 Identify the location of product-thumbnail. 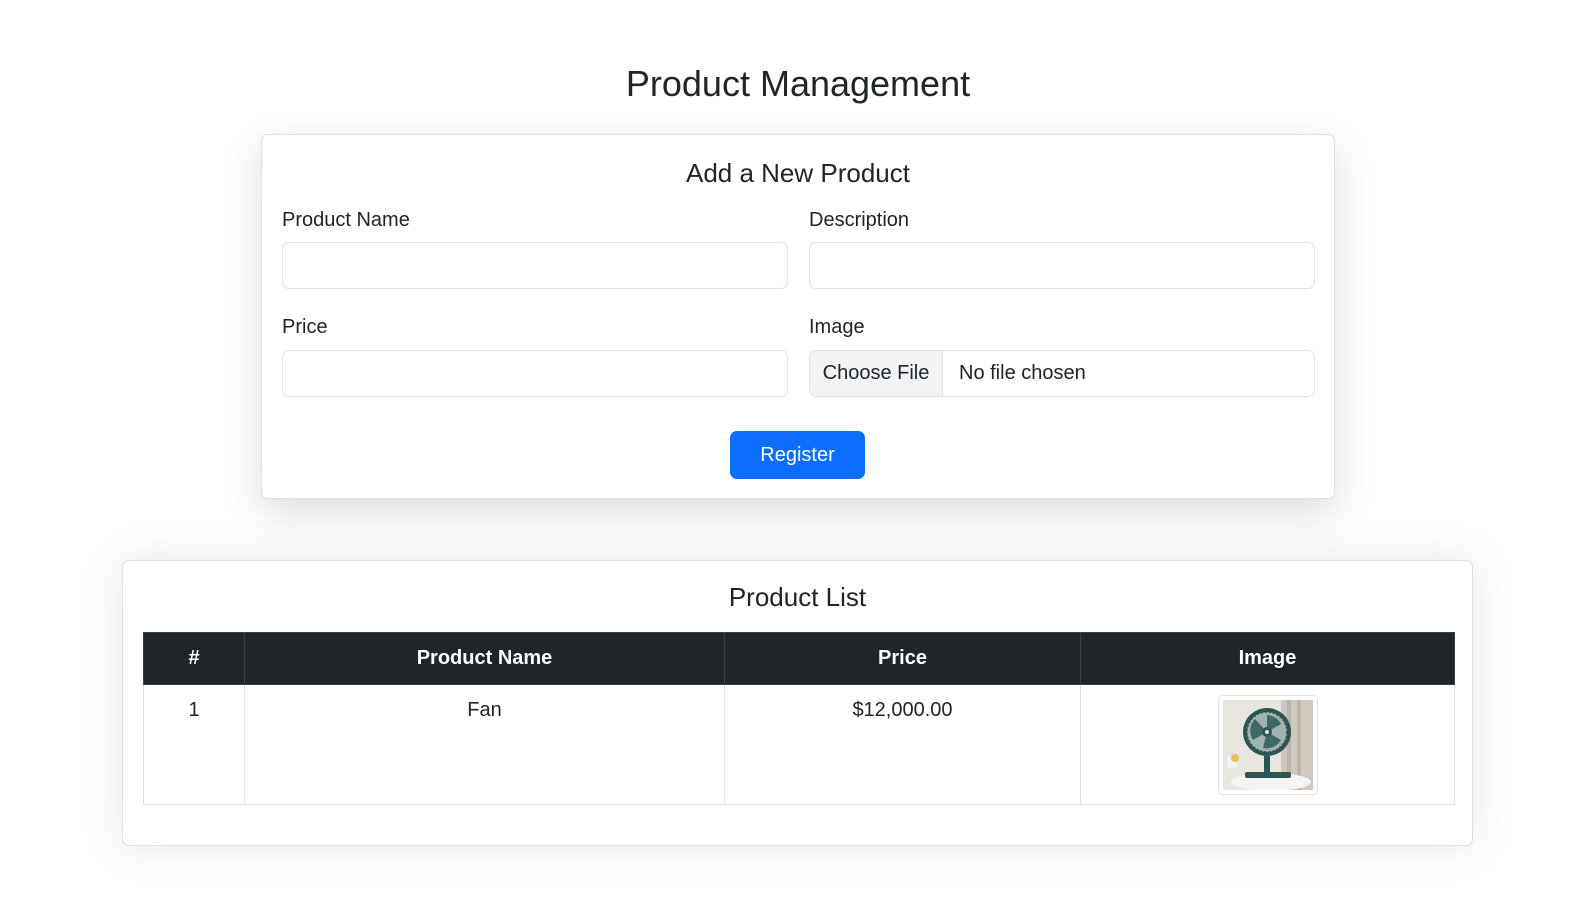
(1267, 745).